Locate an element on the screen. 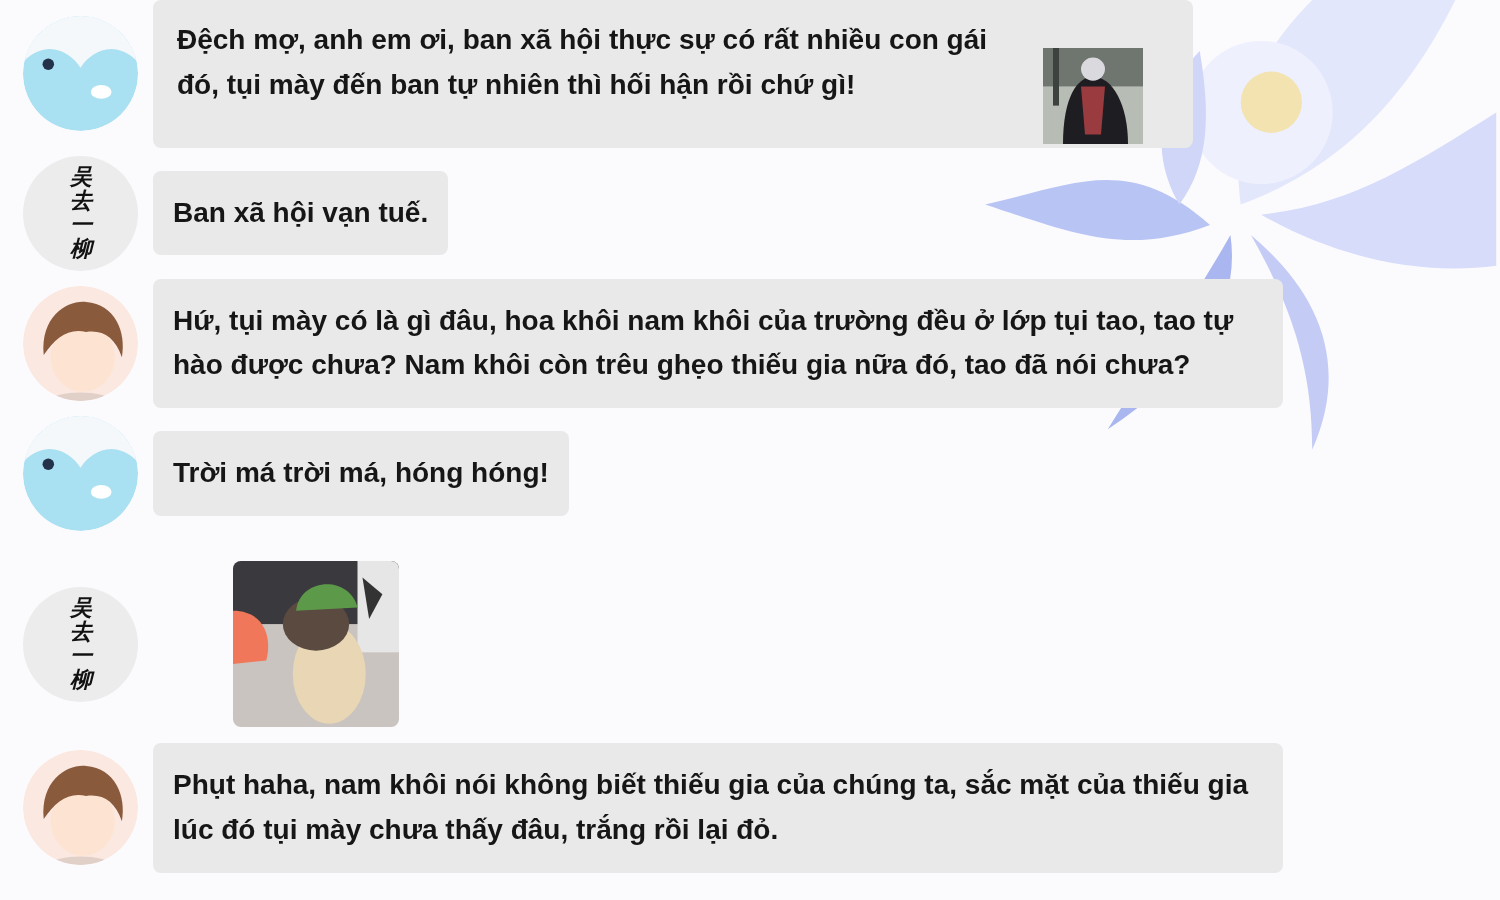 This screenshot has height=900, width=1500. message-text: Trời má trời má, hóng hóng! is located at coordinates (361, 473).